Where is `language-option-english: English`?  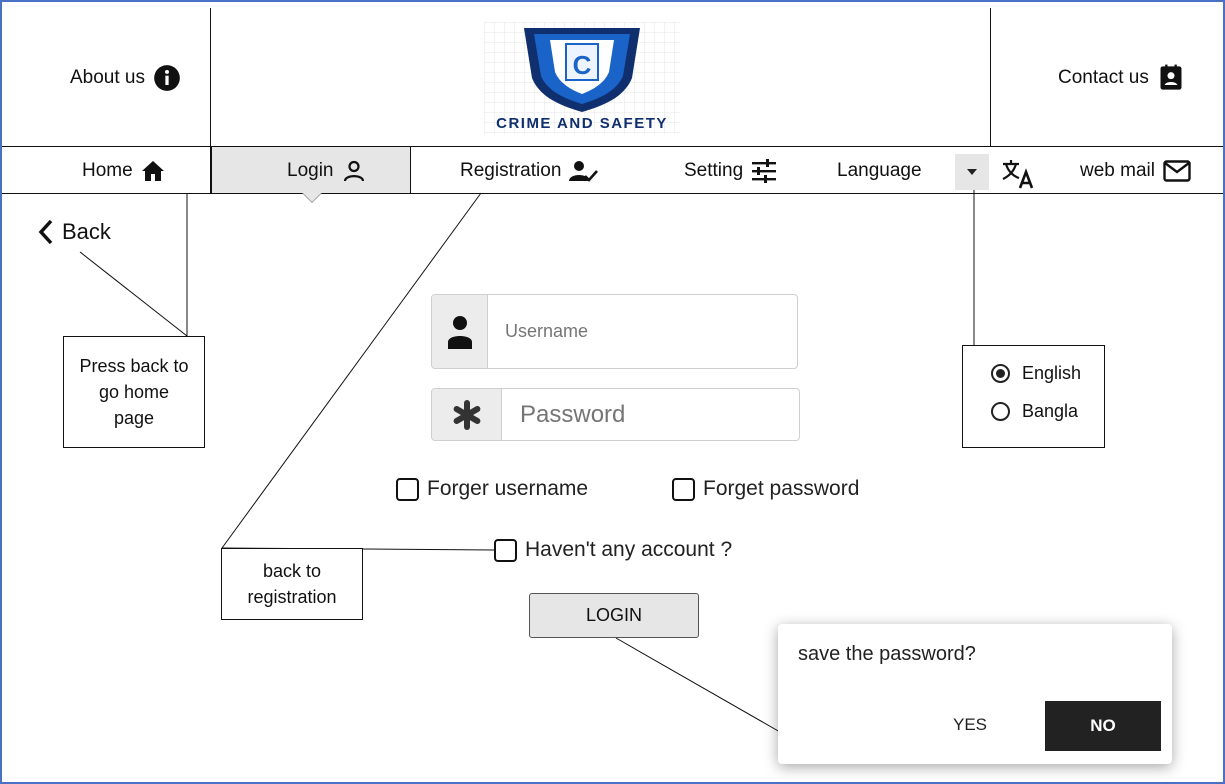 language-option-english: English is located at coordinates (1047, 373).